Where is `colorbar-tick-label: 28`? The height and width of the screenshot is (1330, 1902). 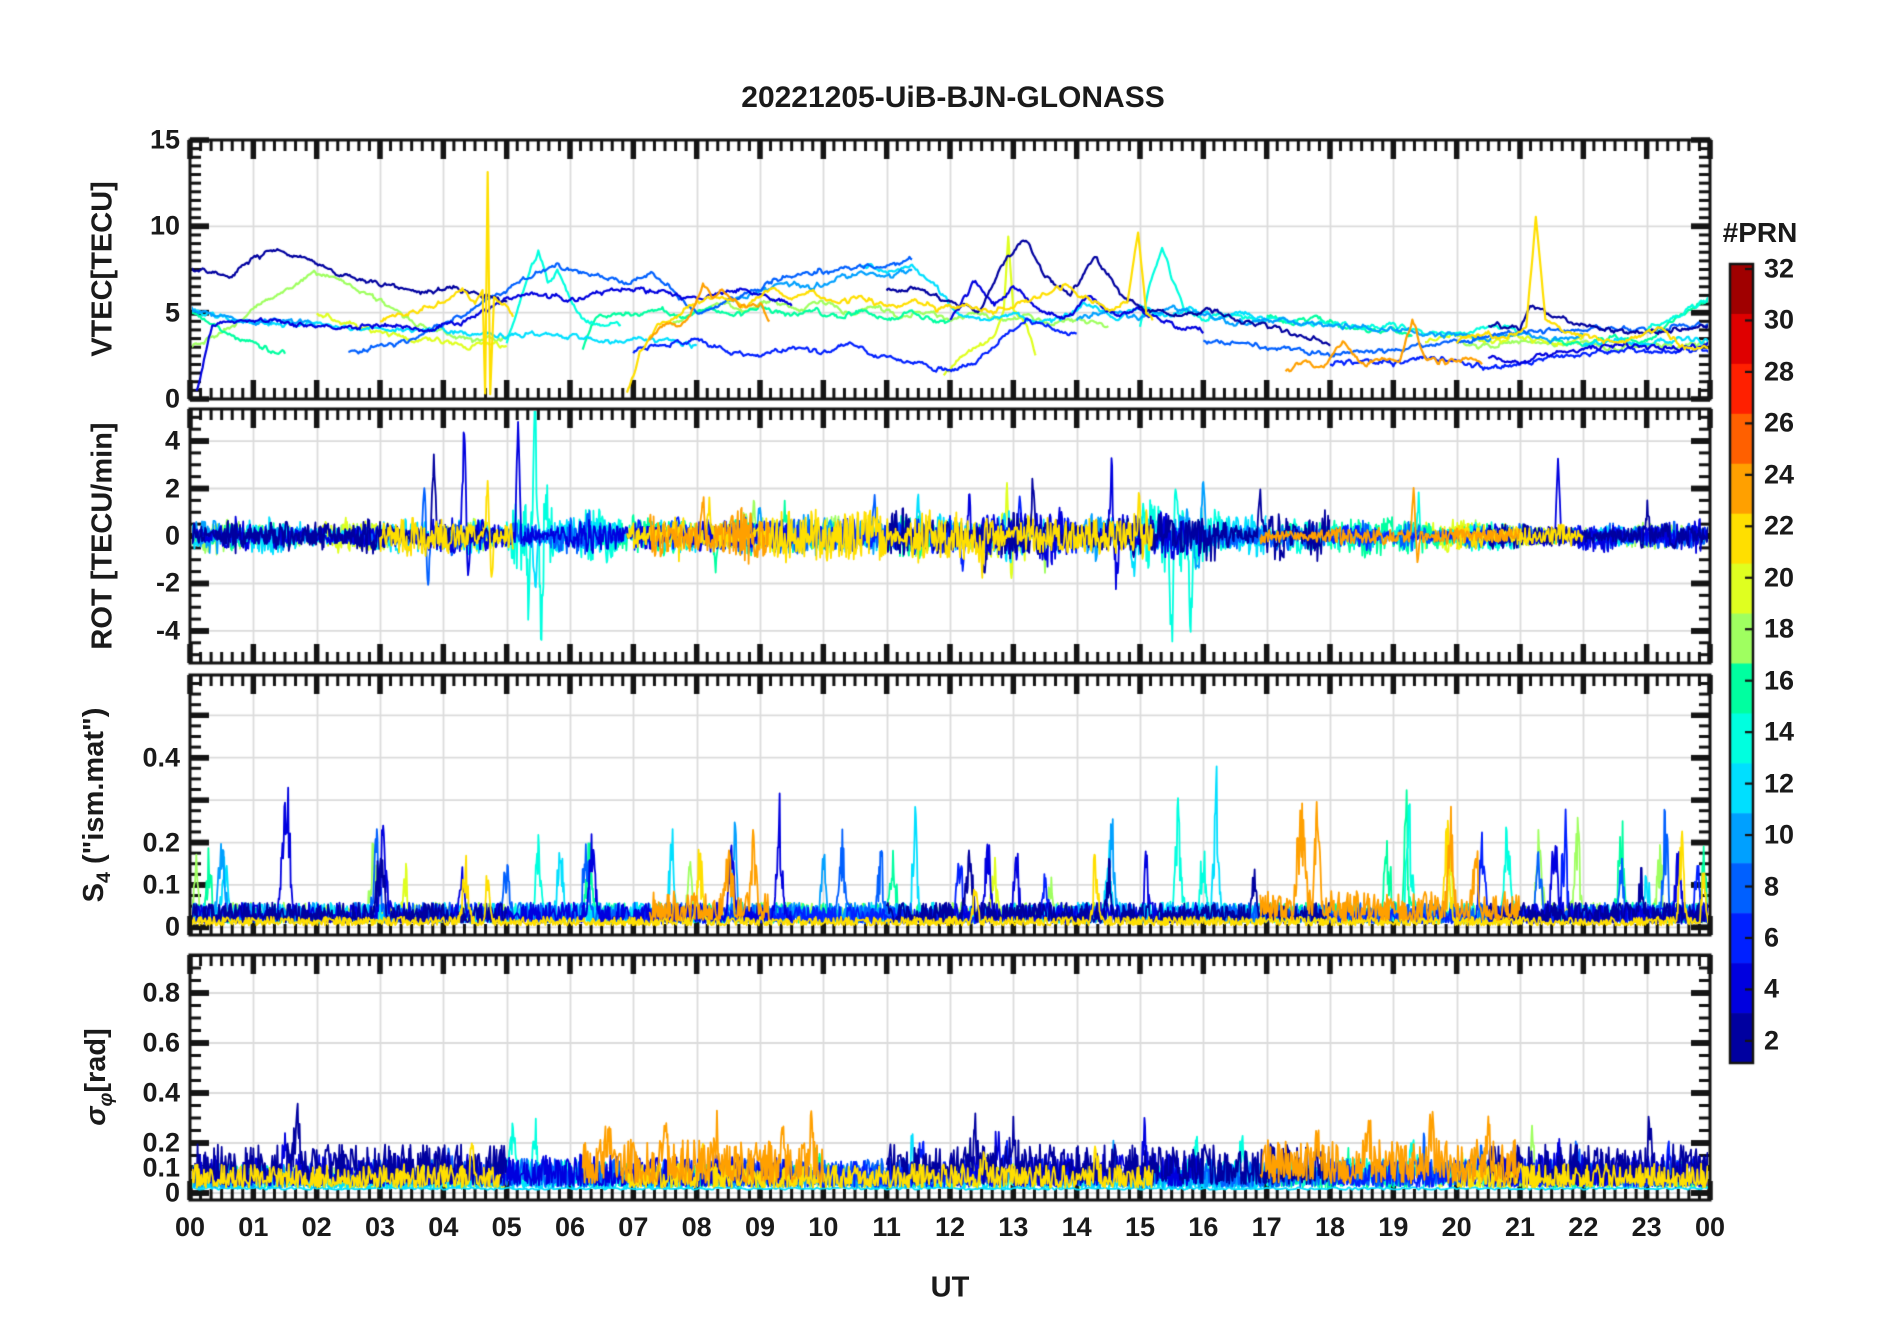
colorbar-tick-label: 28 is located at coordinates (1779, 371).